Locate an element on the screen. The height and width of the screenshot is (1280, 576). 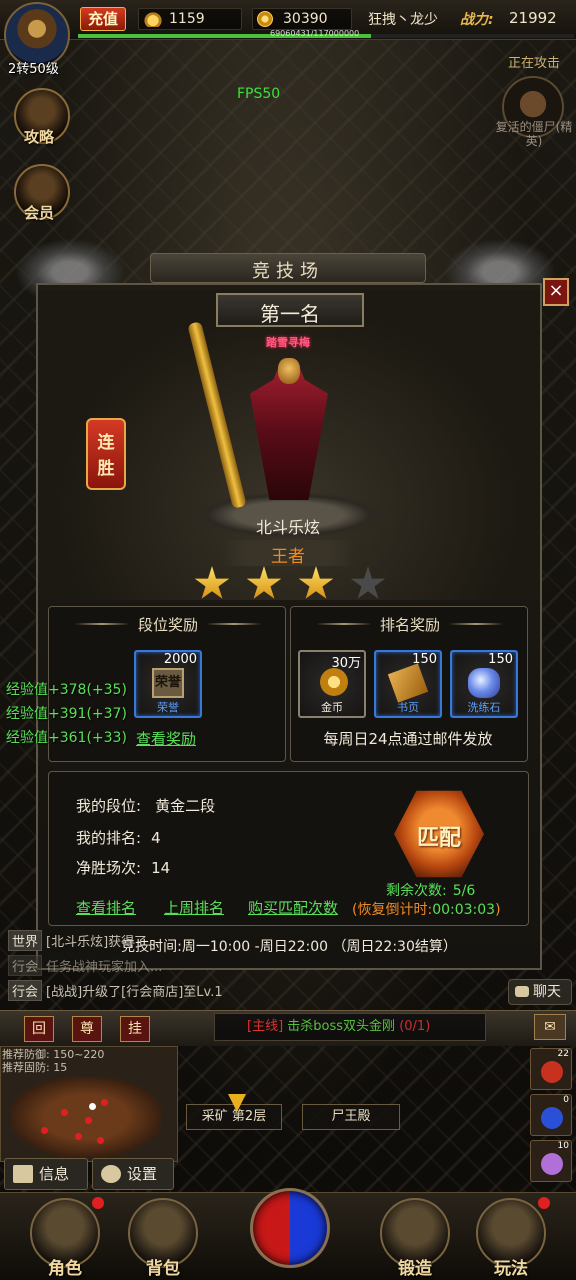
match-button-label: 匹配 is located at coordinates (439, 836).